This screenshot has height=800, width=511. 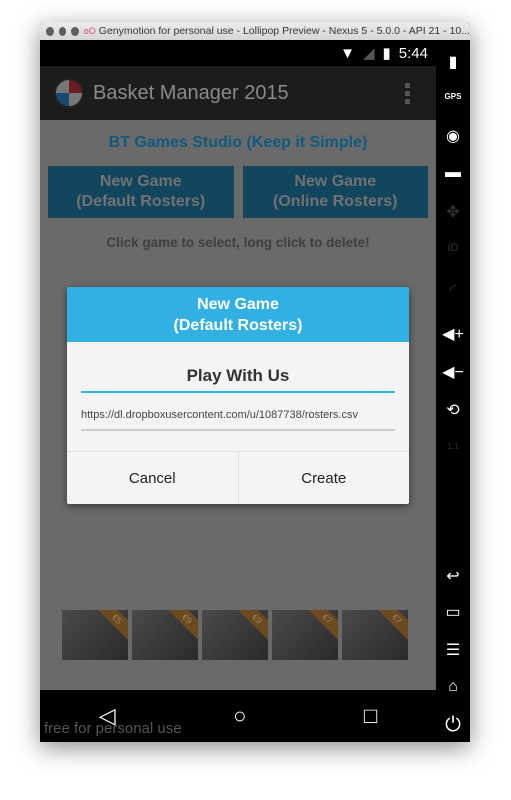 I want to click on webcam-icon: ◉, so click(x=453, y=136).